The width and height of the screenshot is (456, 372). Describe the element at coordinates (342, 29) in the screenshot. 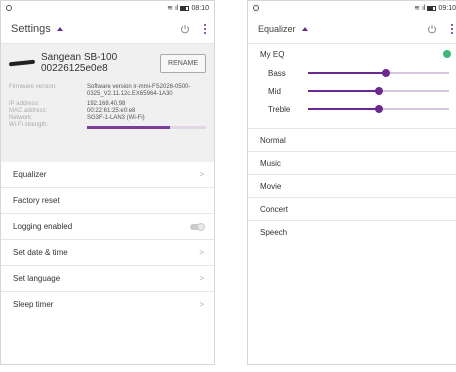

I see `title-dropdown: Equalizer` at that location.